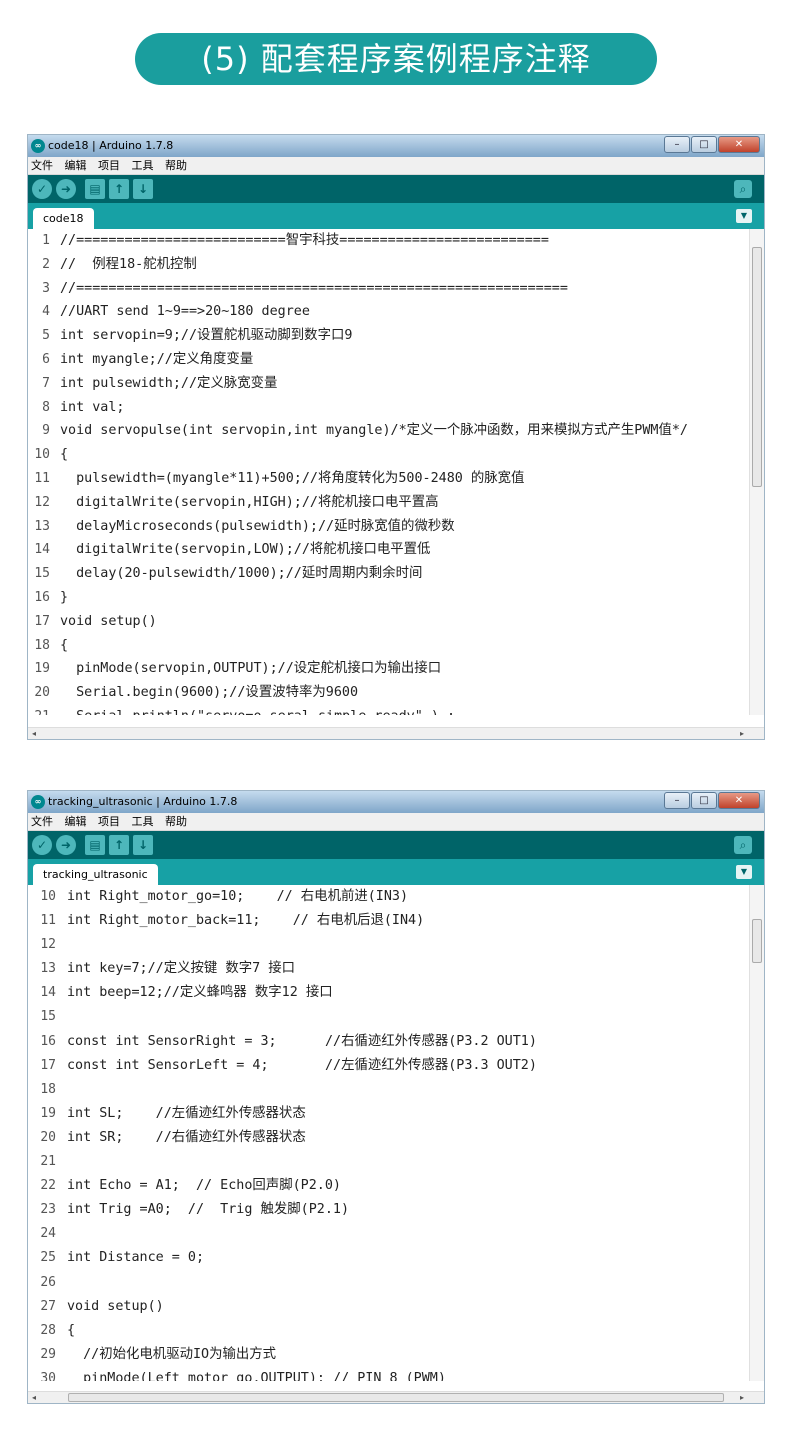 Image resolution: width=790 pixels, height=1448 pixels. What do you see at coordinates (204, 1186) in the screenshot?
I see `line-code: int Echo = A1; // Echo回声脚(P2.0)` at bounding box center [204, 1186].